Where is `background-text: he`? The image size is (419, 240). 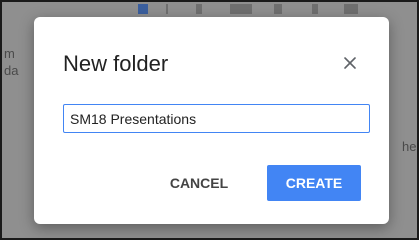
background-text: he is located at coordinates (409, 146).